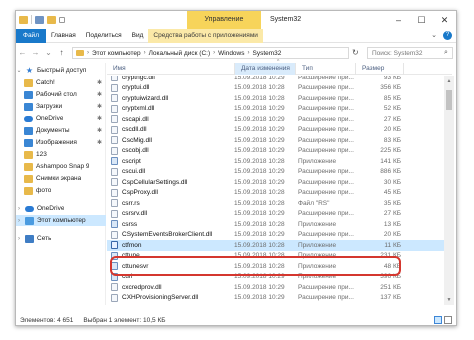  Describe the element at coordinates (61, 94) in the screenshot. I see `sidebar-item-desktop: Рабочий стол ✱` at that location.